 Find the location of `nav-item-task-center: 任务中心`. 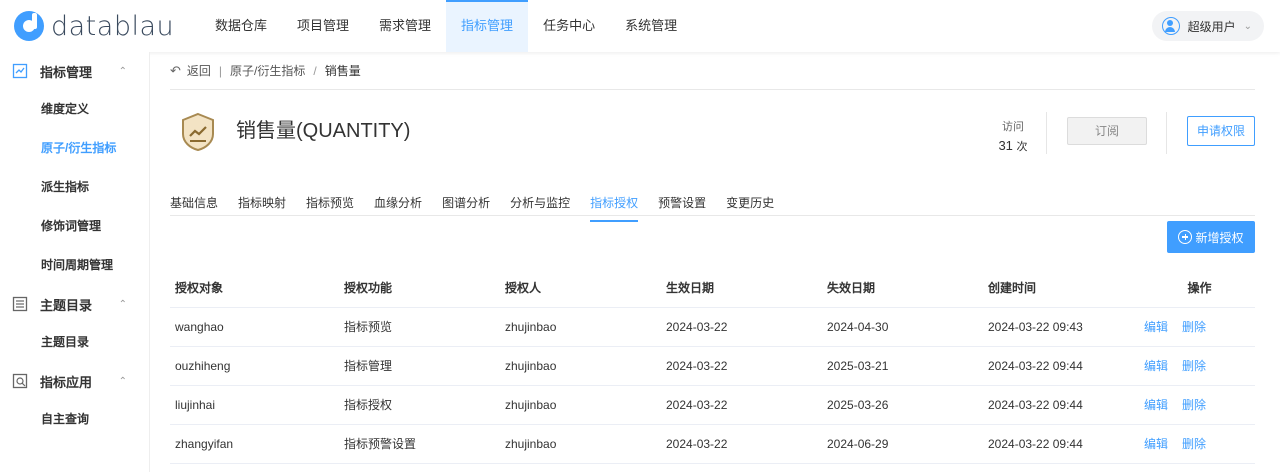

nav-item-task-center: 任务中心 is located at coordinates (569, 26).